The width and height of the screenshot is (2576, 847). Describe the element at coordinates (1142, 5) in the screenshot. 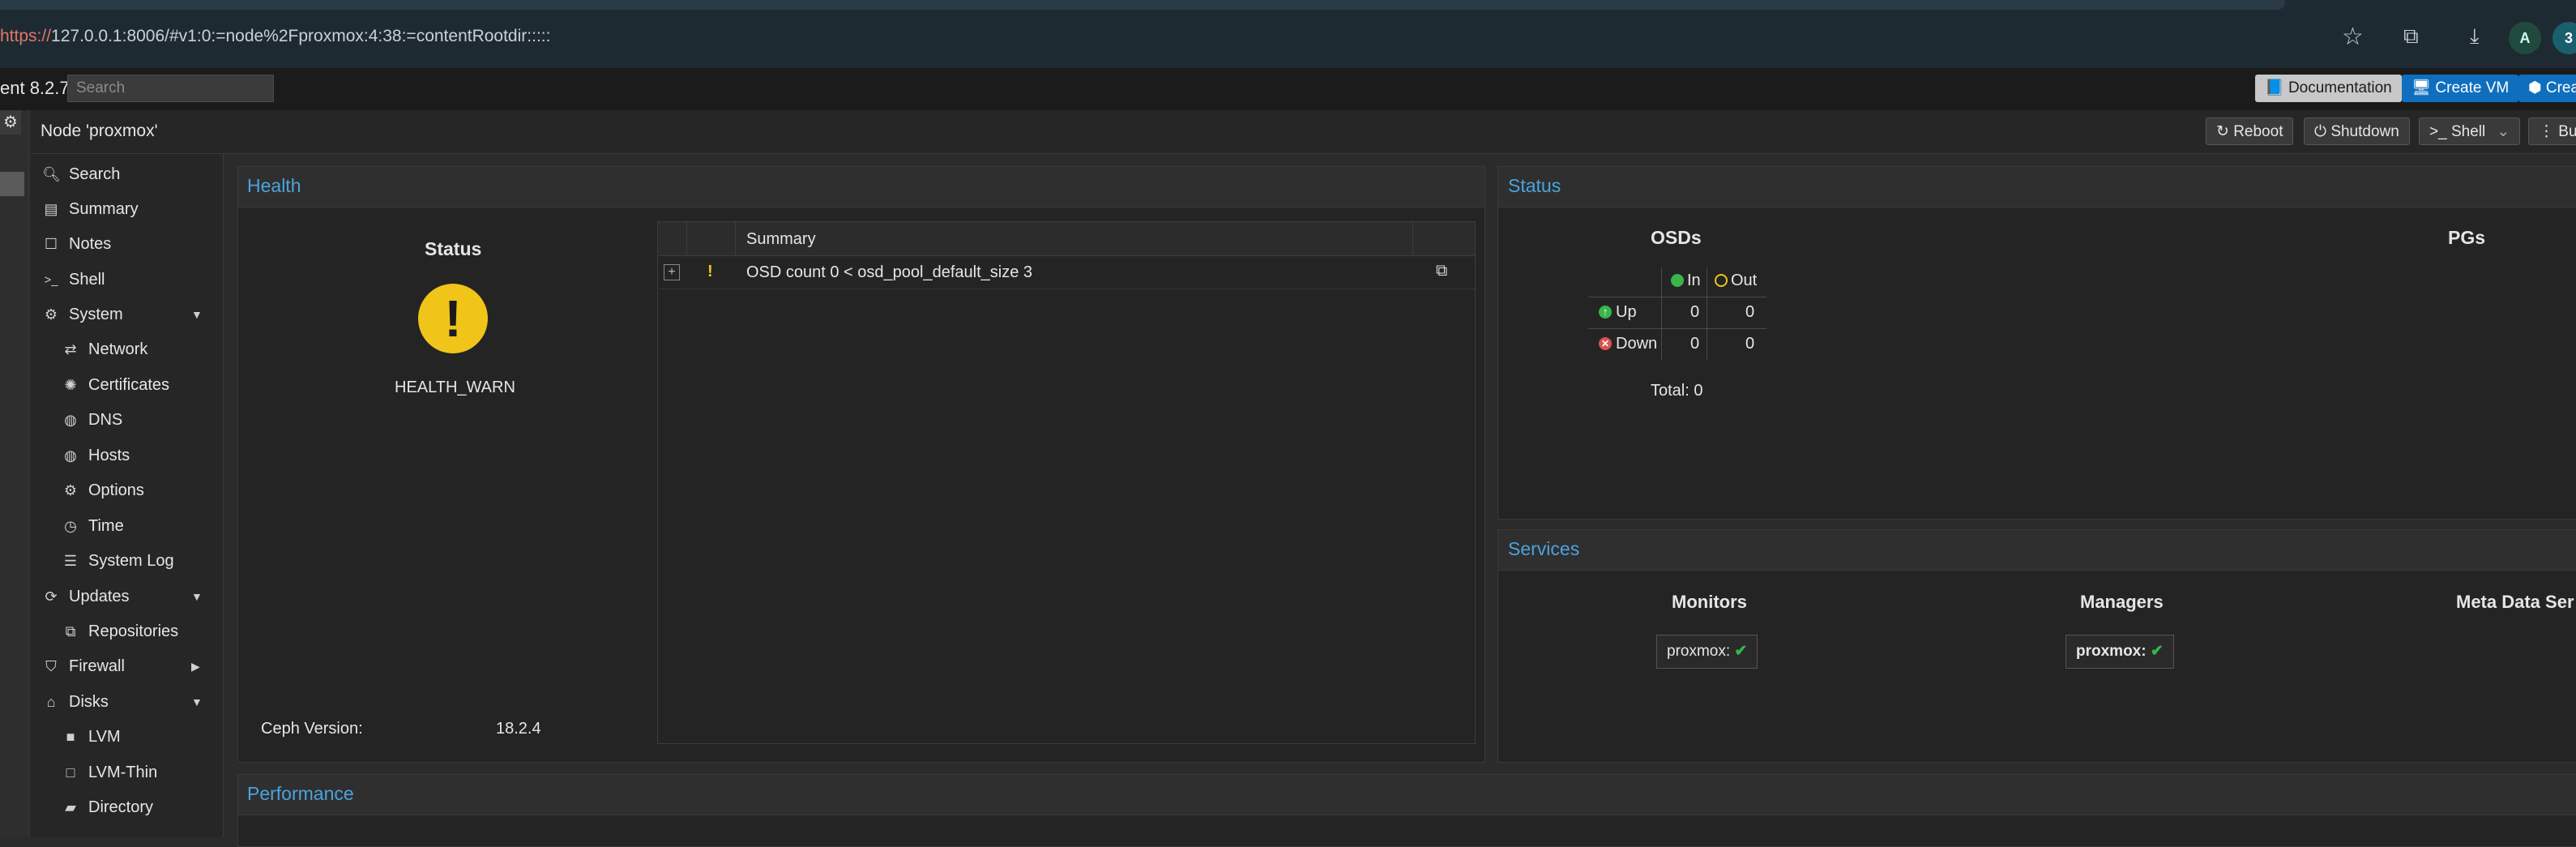

I see `browser-tabstrip` at that location.